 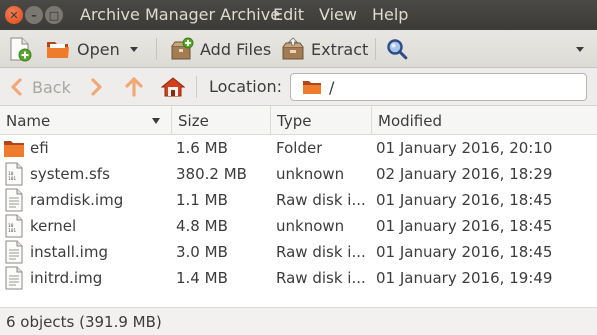 I want to click on search-button, so click(x=397, y=49).